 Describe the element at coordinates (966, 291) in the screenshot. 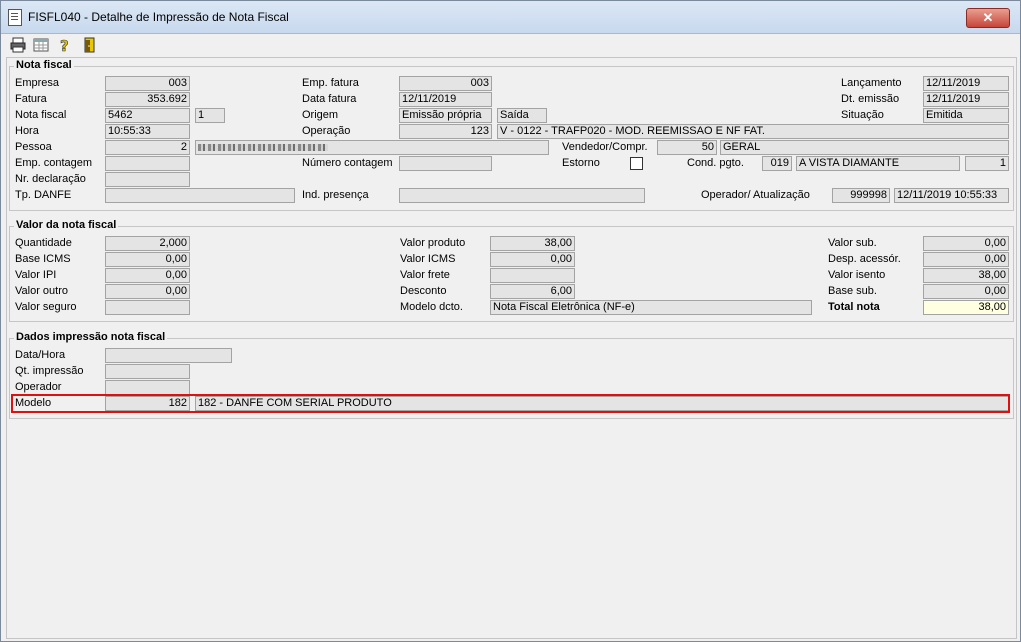

I see `field-base-sub: 0,00` at that location.